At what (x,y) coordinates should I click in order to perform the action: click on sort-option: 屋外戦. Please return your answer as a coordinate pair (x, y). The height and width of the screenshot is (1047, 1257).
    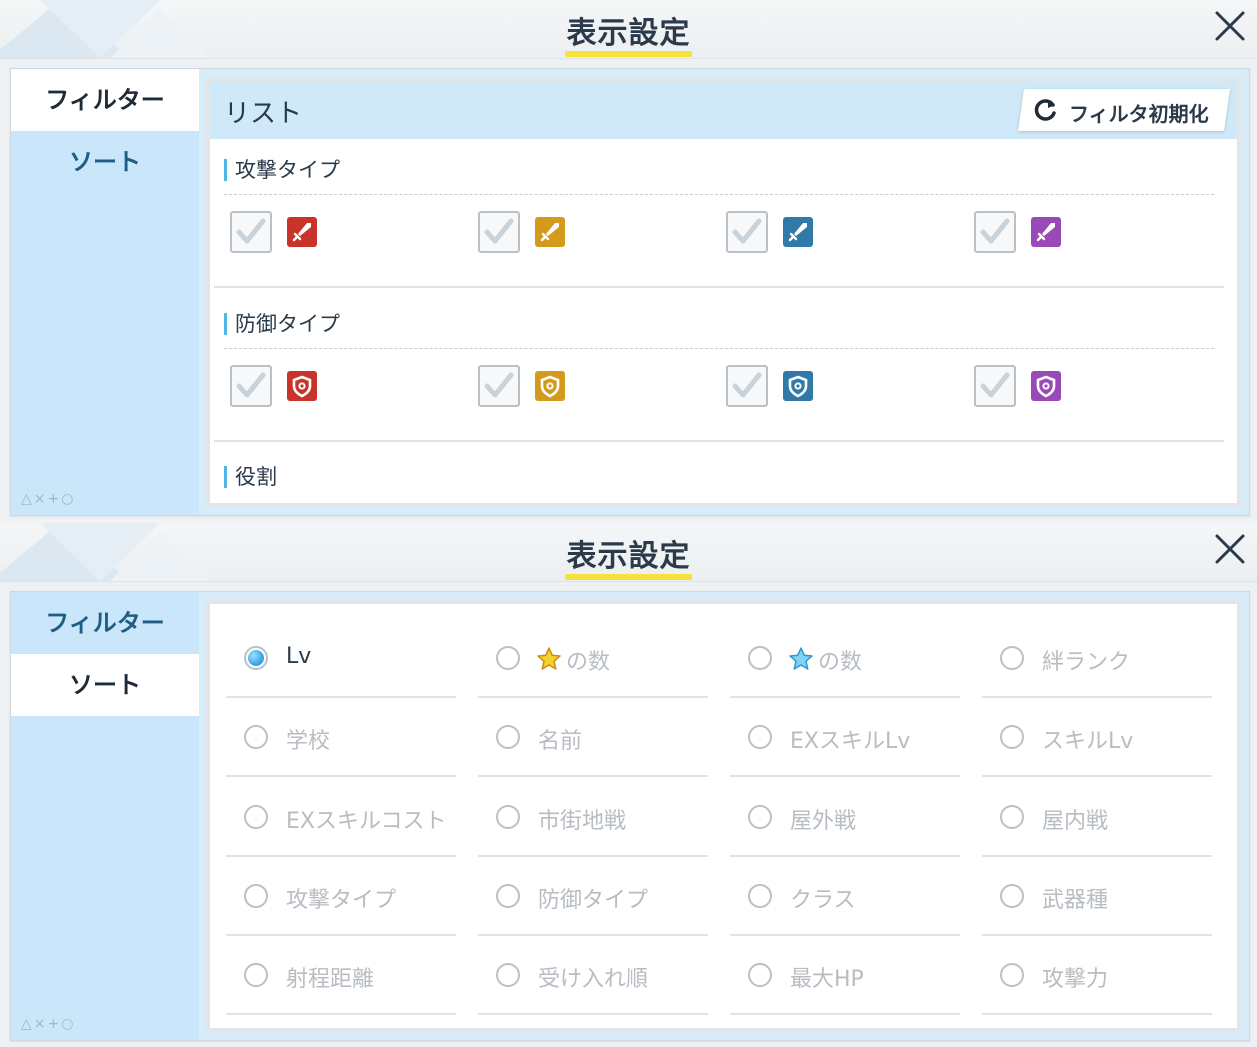
    Looking at the image, I should click on (845, 818).